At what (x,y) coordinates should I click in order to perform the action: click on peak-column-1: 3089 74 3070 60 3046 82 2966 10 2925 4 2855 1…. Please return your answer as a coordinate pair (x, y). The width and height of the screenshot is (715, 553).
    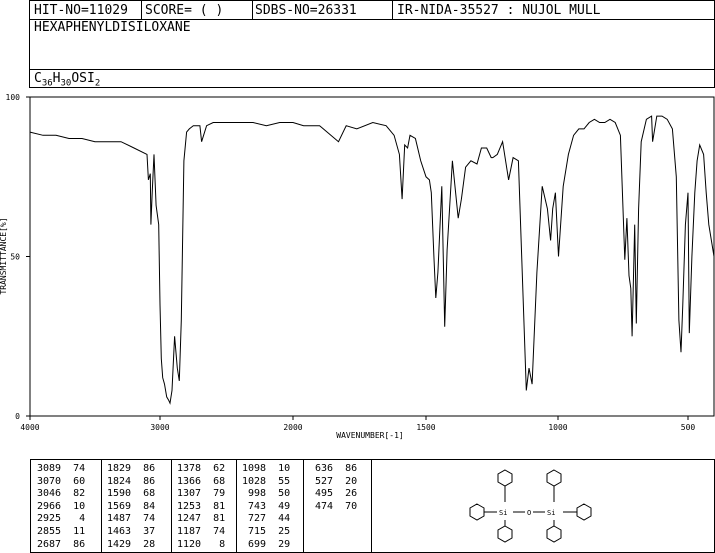
    Looking at the image, I should click on (61, 507).